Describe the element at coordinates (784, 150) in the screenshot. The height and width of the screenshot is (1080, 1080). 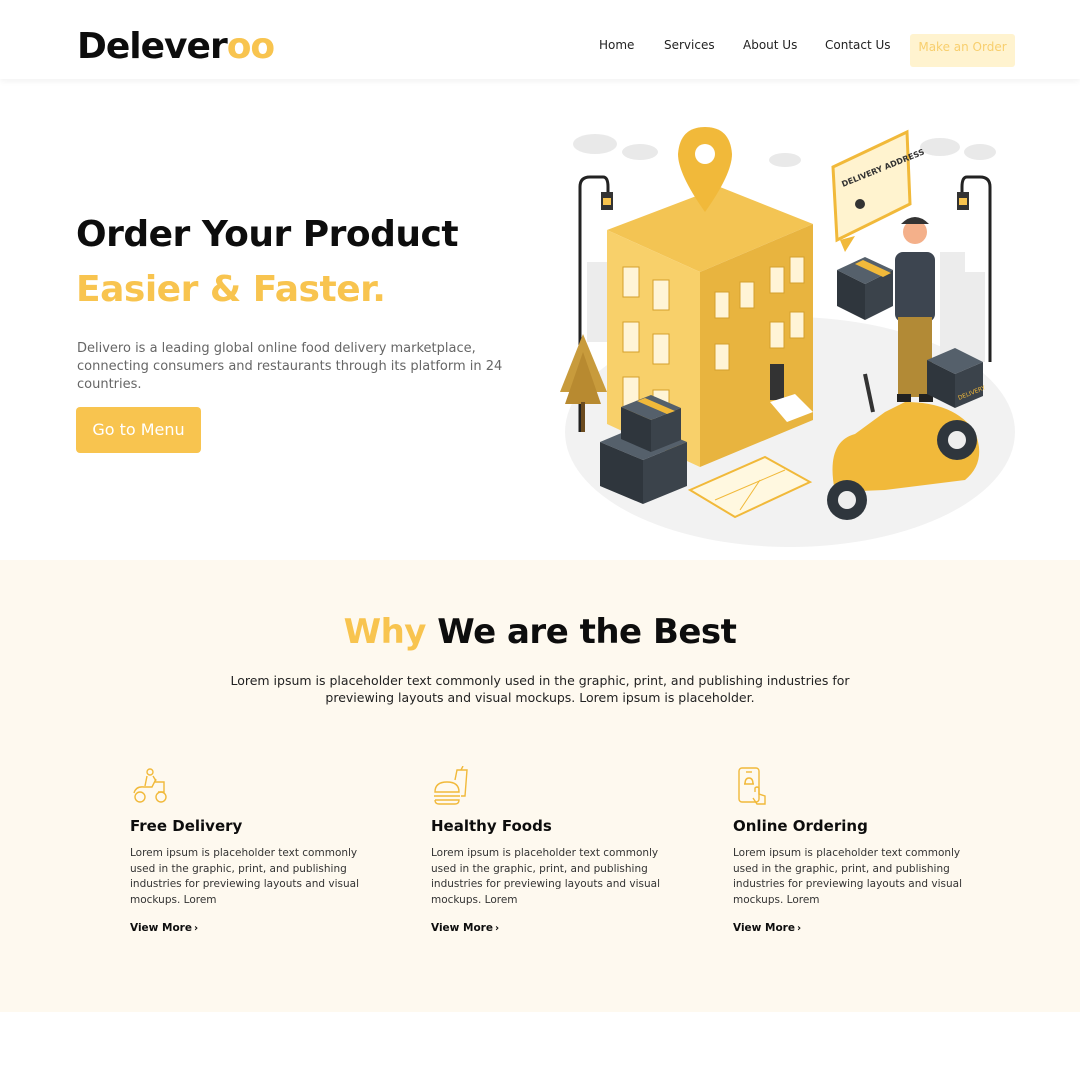
I see `cloud-icons` at that location.